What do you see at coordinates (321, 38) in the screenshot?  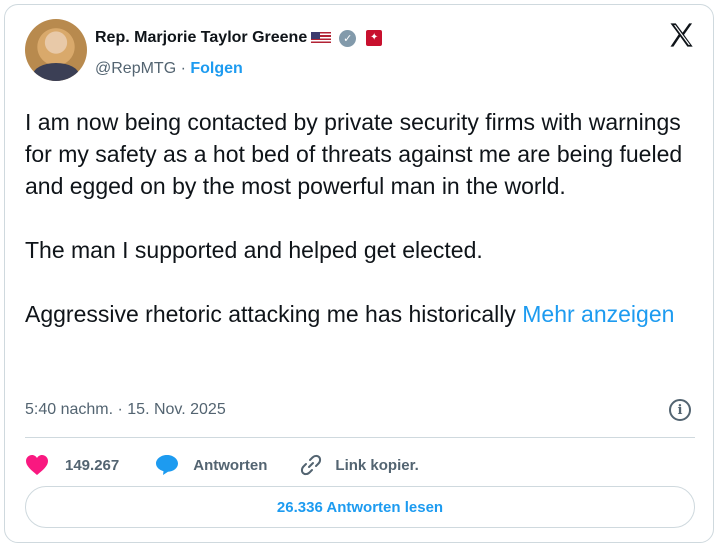 I see `us-flag-icon` at bounding box center [321, 38].